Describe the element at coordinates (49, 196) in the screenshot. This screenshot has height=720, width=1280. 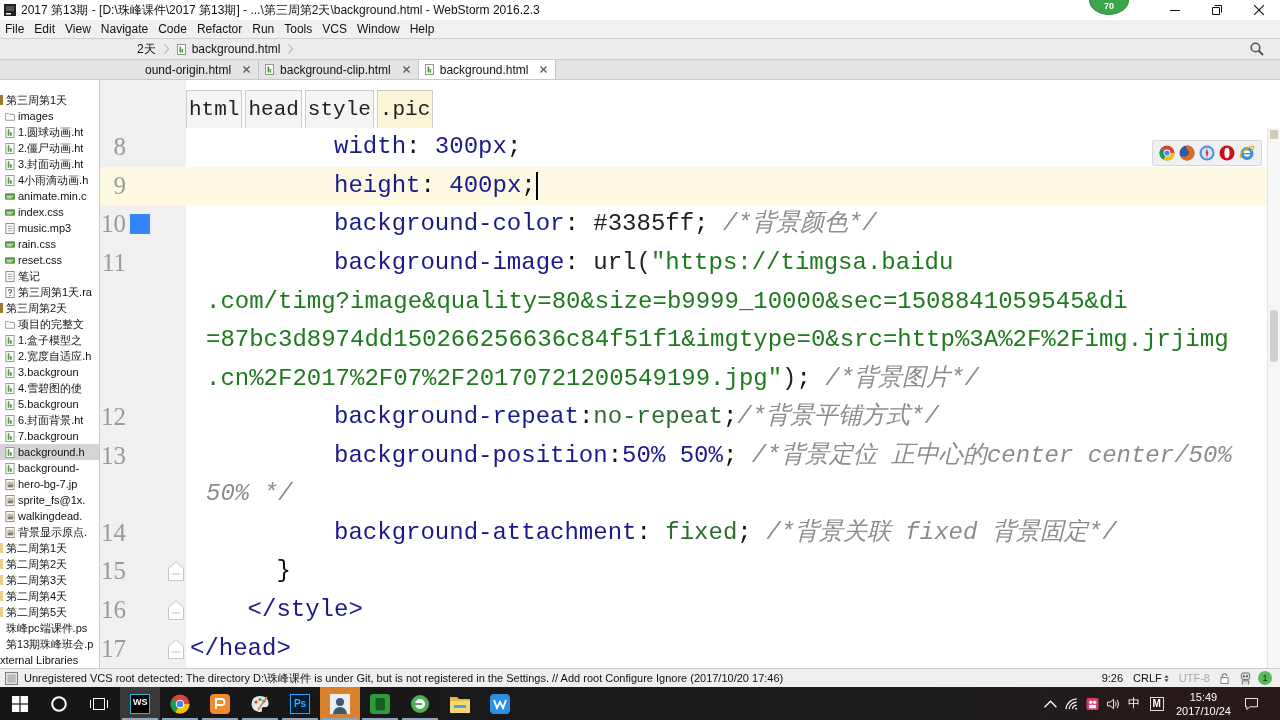
I see `tree-item: animate.min.c` at that location.